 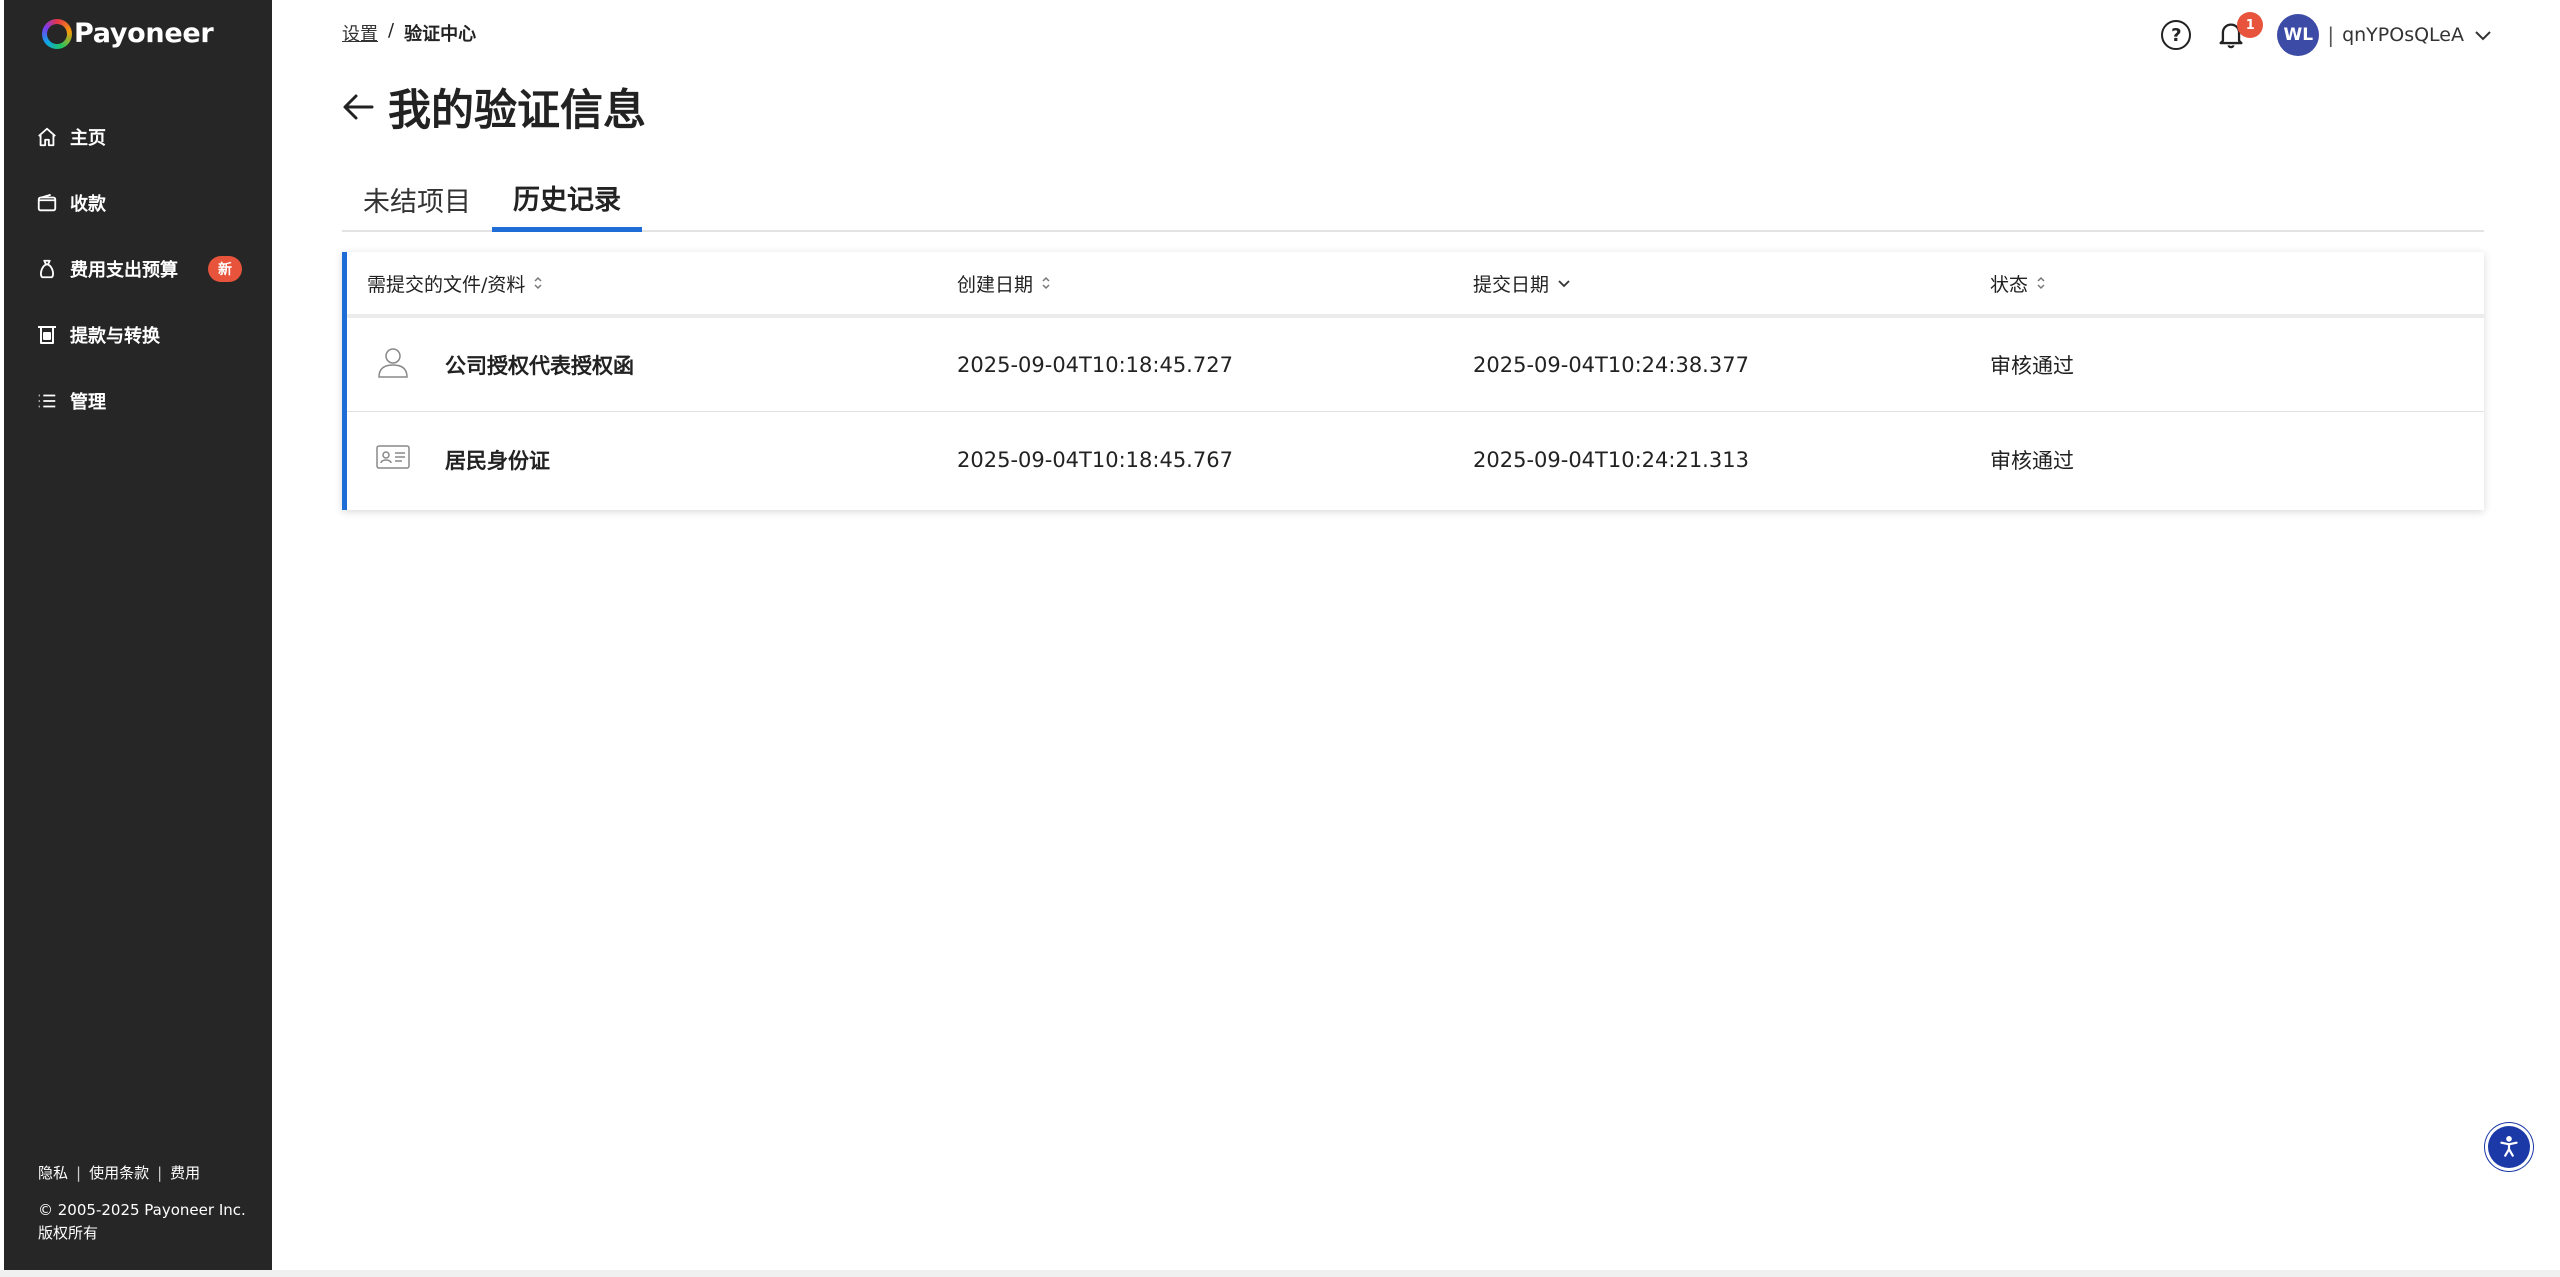 What do you see at coordinates (539, 366) in the screenshot?
I see `document-name: 公司授权代表授权函` at bounding box center [539, 366].